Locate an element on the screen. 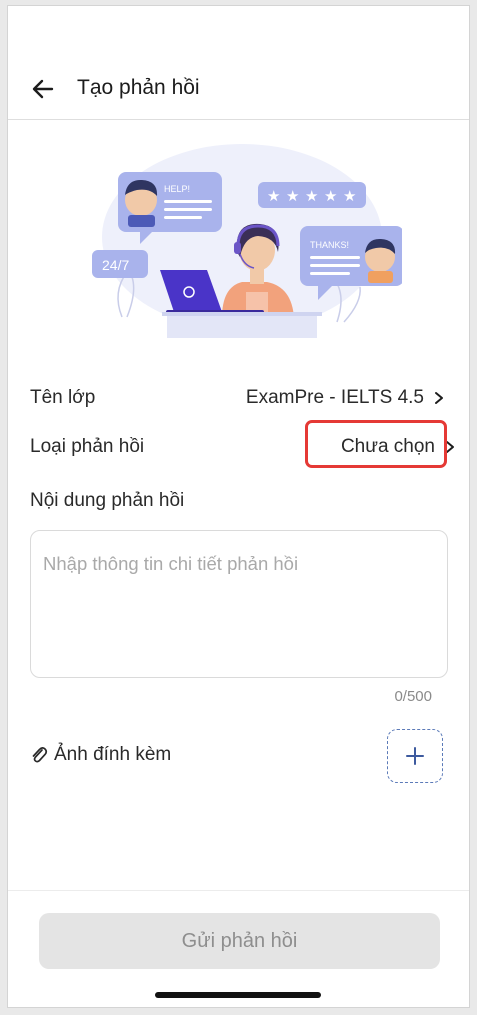  feedback-type-label: Loại phản hồi is located at coordinates (87, 446).